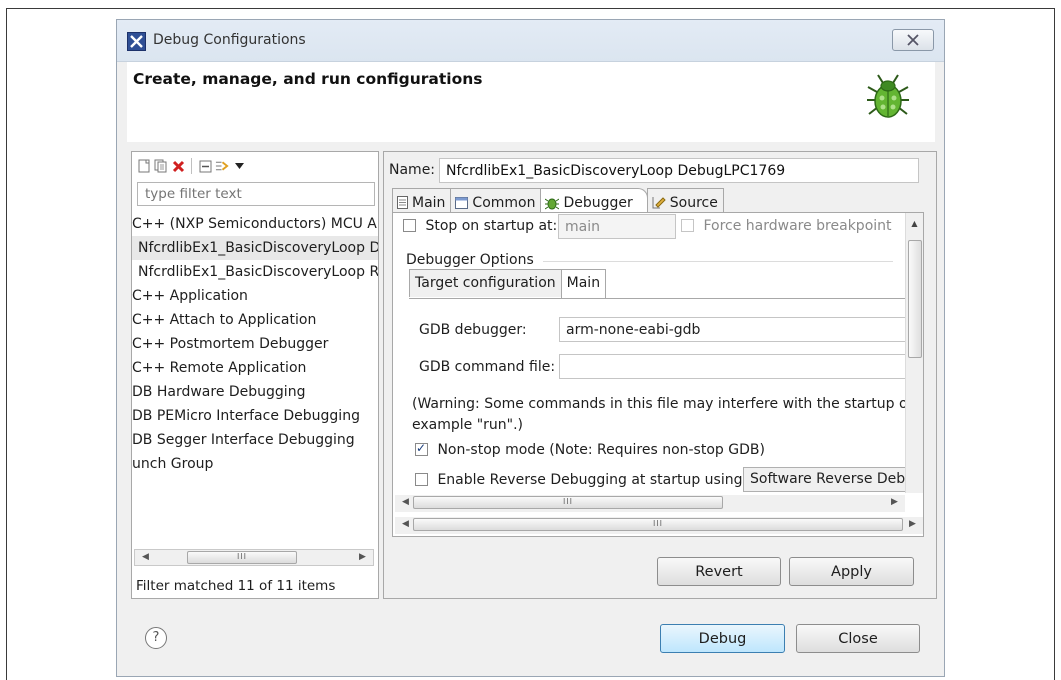 This screenshot has height=680, width=1061. Describe the element at coordinates (504, 202) in the screenshot. I see `tab-common-label: Common` at that location.